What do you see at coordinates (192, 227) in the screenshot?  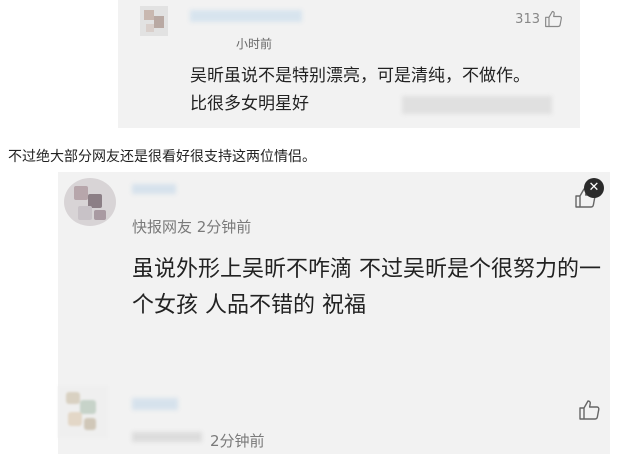 I see `comment-meta: 快报网友 2分钟前` at bounding box center [192, 227].